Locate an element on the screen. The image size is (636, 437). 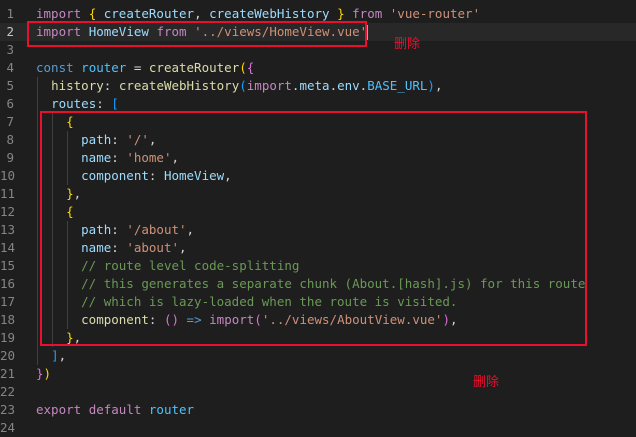
code-text: const router = createRouter({ is located at coordinates (145, 67).